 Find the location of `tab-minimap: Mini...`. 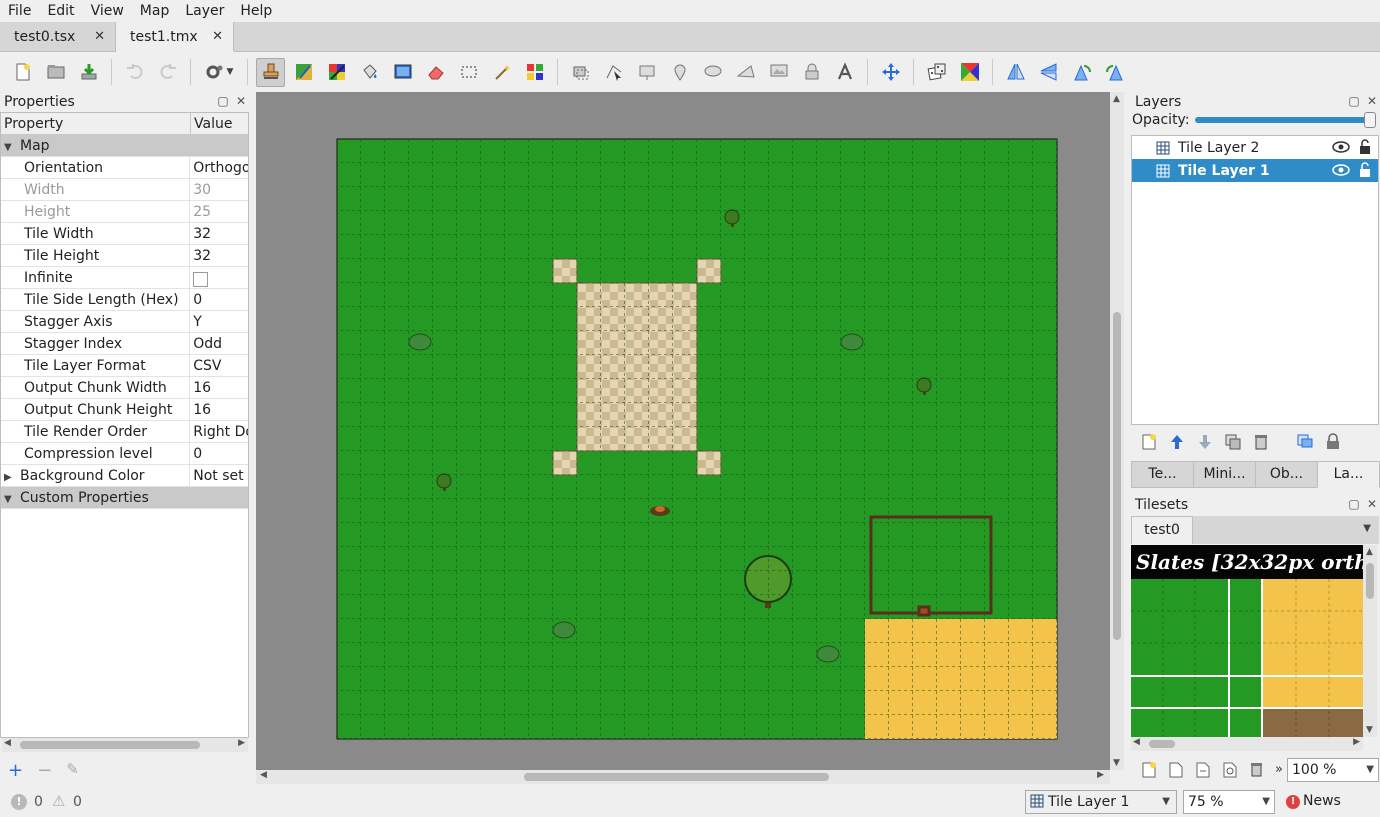

tab-minimap: Mini... is located at coordinates (1224, 474).